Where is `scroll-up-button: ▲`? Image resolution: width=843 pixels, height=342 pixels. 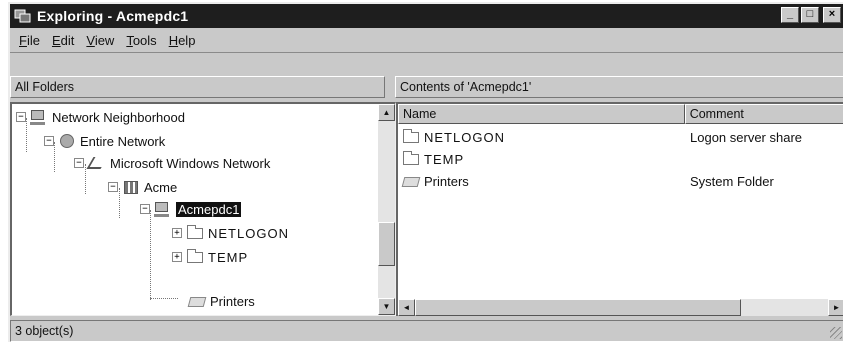 scroll-up-button: ▲ is located at coordinates (386, 112).